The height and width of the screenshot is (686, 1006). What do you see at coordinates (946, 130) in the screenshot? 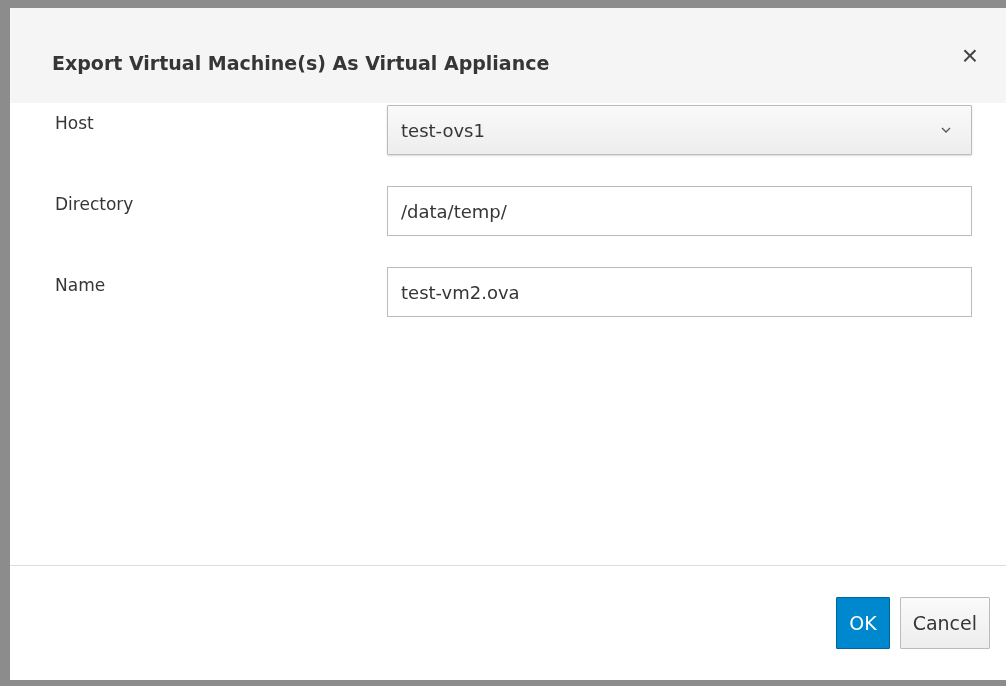
I see `chevron-down-icon` at bounding box center [946, 130].